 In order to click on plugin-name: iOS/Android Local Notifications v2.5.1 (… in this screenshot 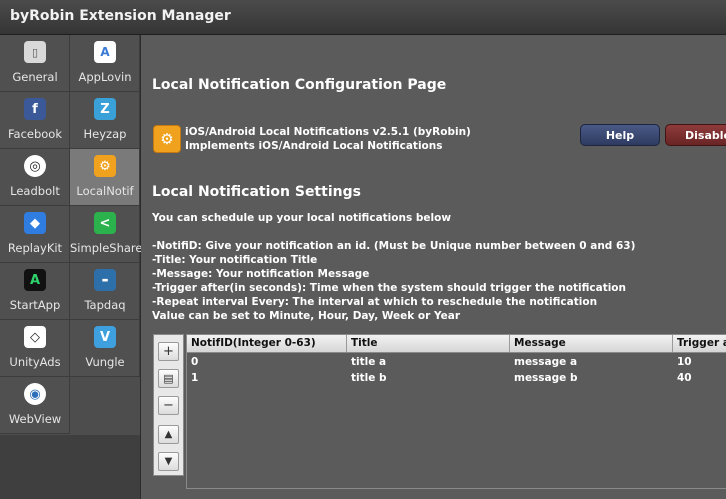, I will do `click(328, 132)`.